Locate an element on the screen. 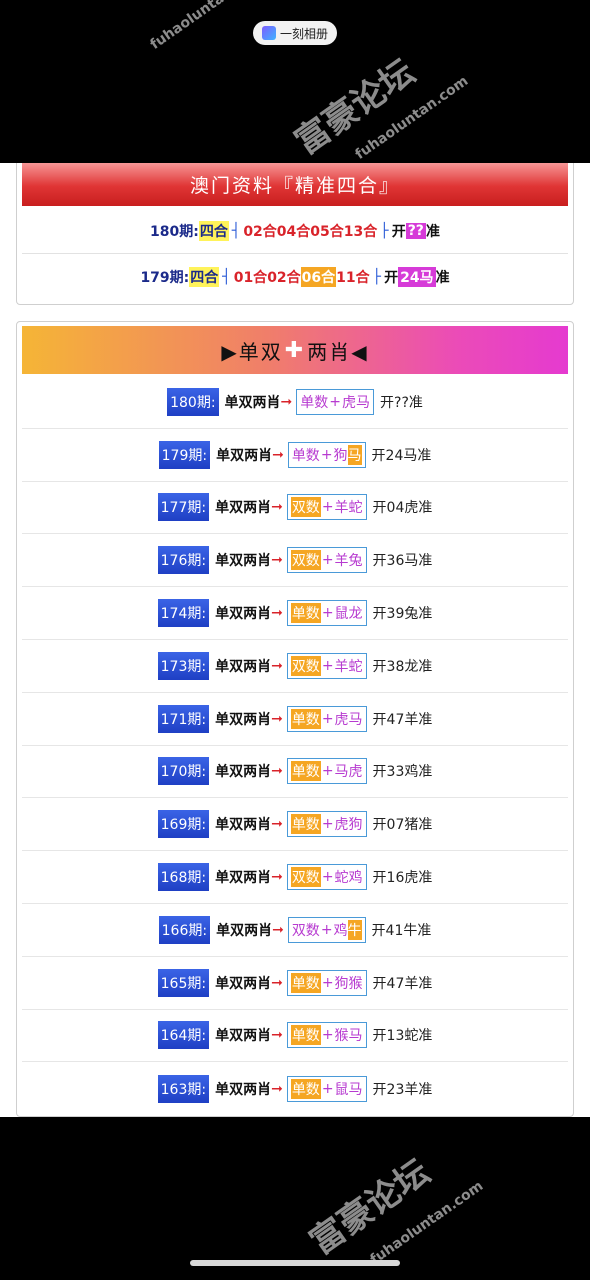 The width and height of the screenshot is (590, 1280). list-item: 168期: 单双两肖 ➞ 双数 + 蛇鸡开16虎准 is located at coordinates (295, 877).